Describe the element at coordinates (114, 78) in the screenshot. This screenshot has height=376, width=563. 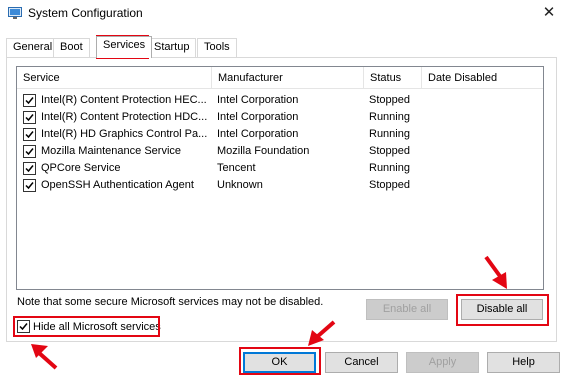
I see `column-header-service: Service` at that location.